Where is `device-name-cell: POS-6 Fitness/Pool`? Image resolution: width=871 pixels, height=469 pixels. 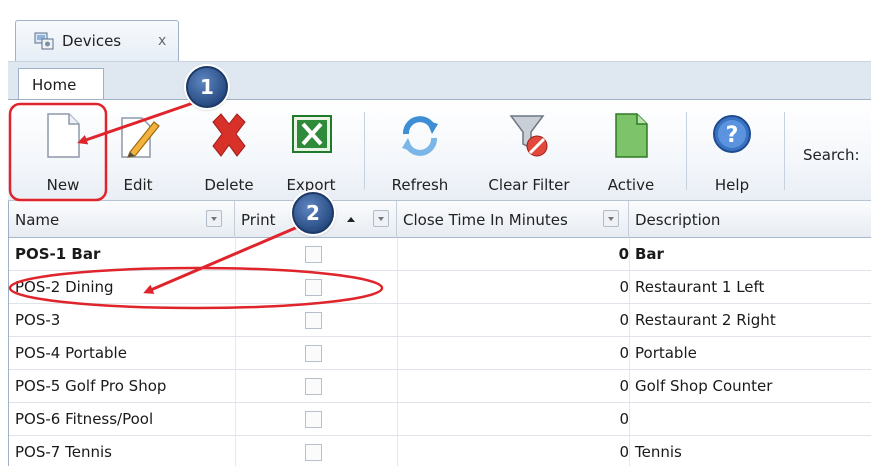
device-name-cell: POS-6 Fitness/Pool is located at coordinates (84, 419).